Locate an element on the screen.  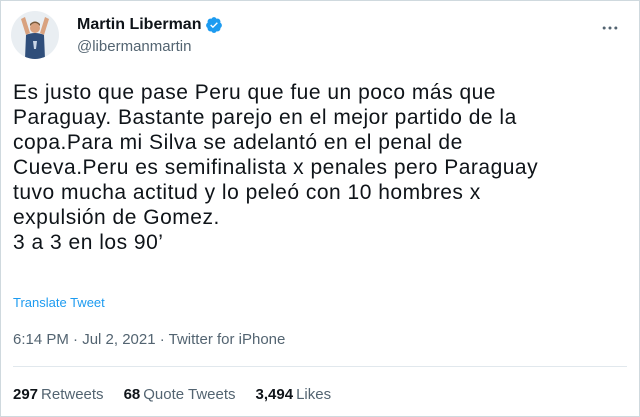
display-name-row: Martin Liberman is located at coordinates (150, 25).